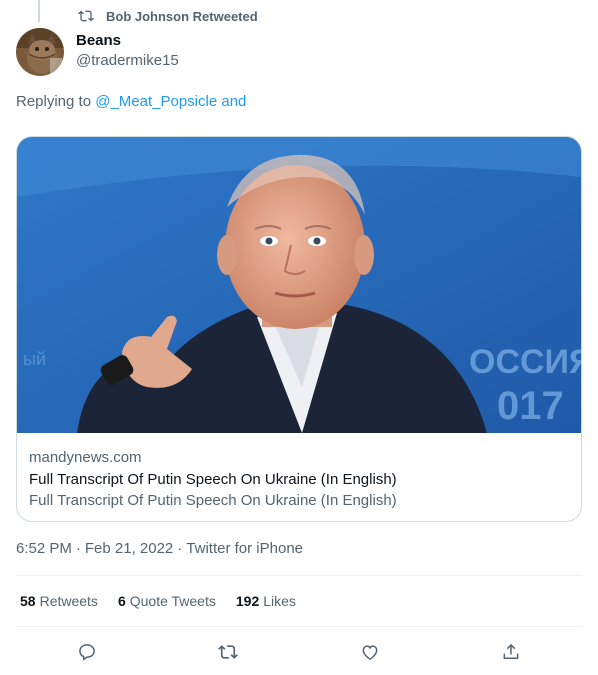 This screenshot has width=598, height=675. I want to click on heart-icon, so click(370, 652).